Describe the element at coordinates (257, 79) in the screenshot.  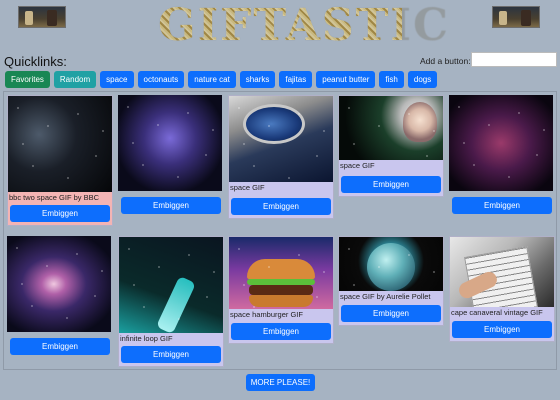
I see `topic-button-sharks: sharks` at that location.